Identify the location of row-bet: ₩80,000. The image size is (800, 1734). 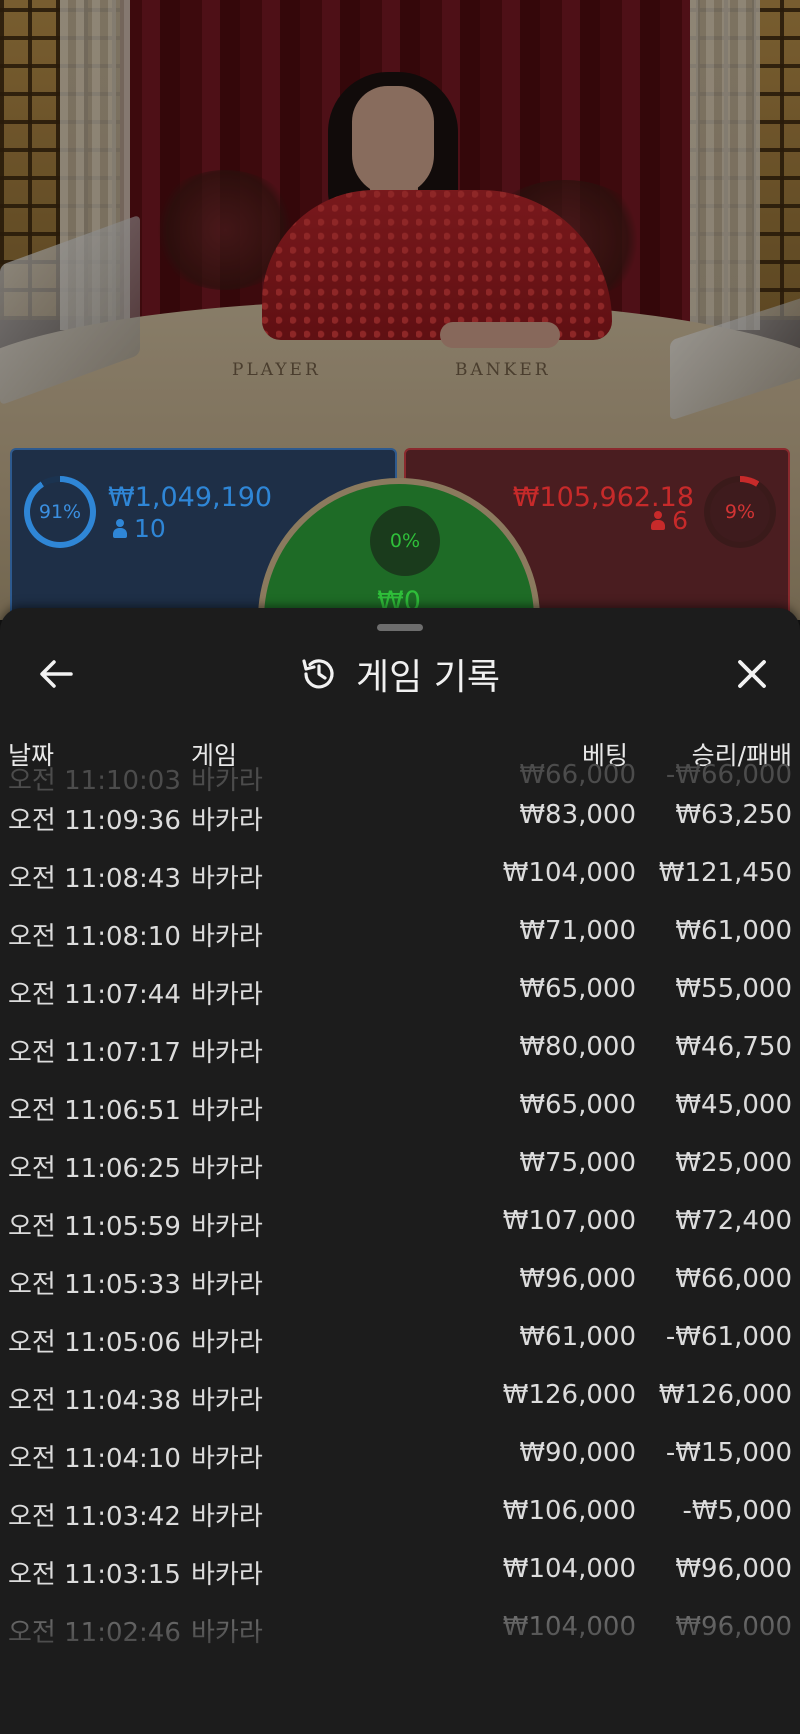
(577, 1047).